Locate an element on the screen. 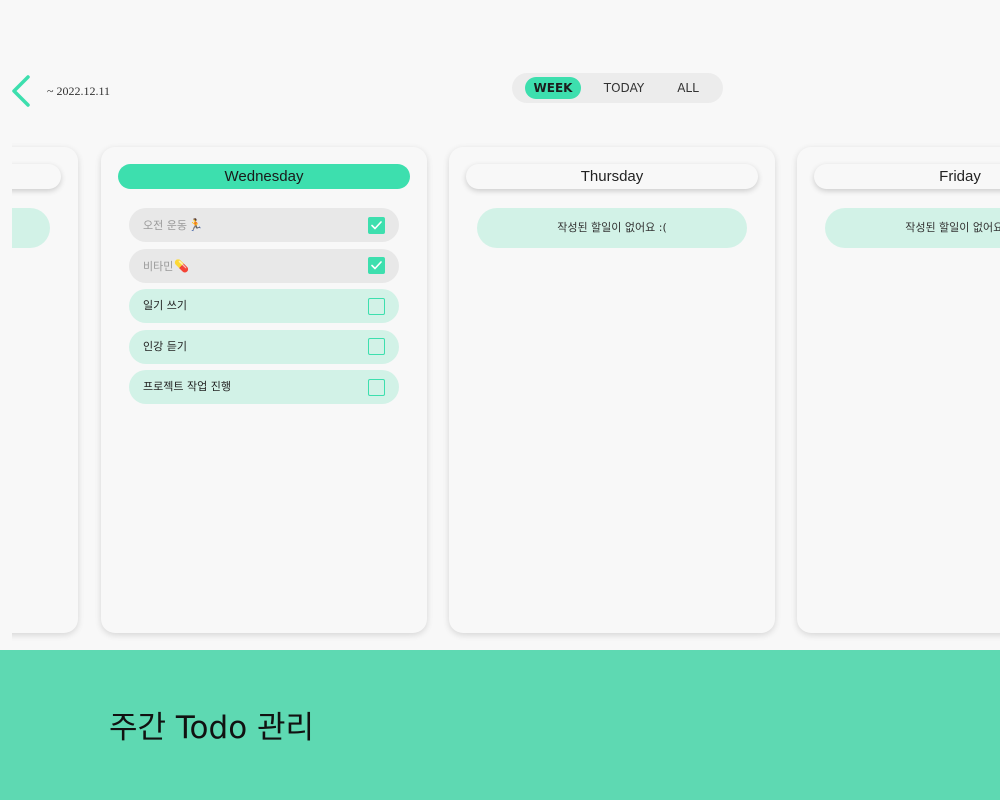  todo-label: 비타민💊 is located at coordinates (166, 265).